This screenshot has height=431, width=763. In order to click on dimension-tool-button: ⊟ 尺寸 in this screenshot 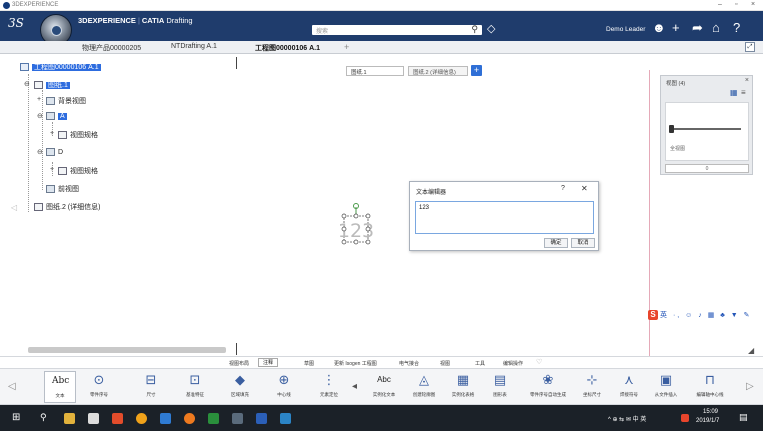, I will do `click(151, 384)`.